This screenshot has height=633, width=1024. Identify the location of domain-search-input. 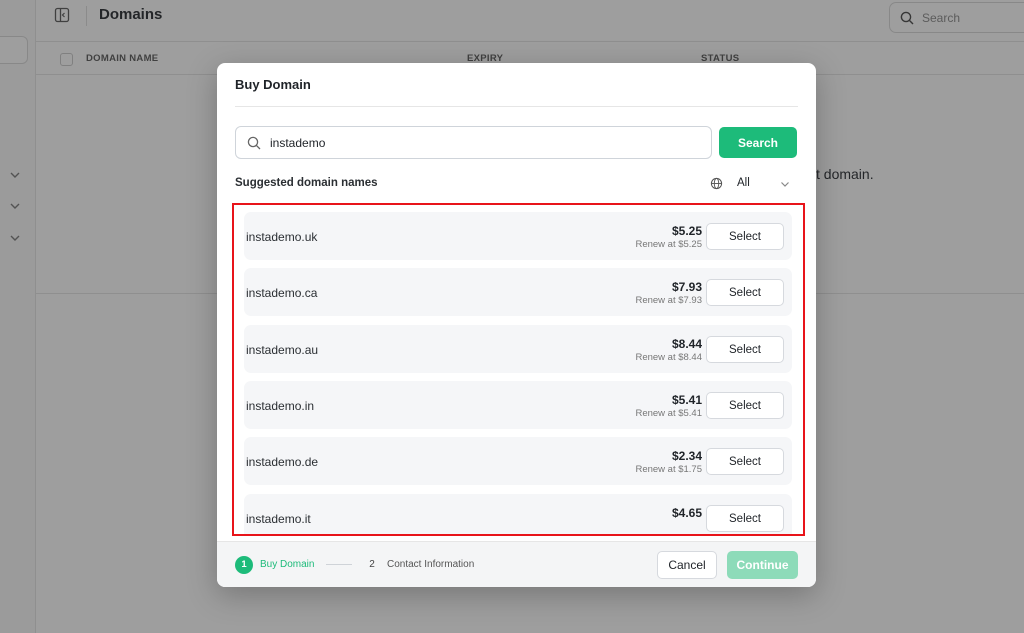
(485, 142).